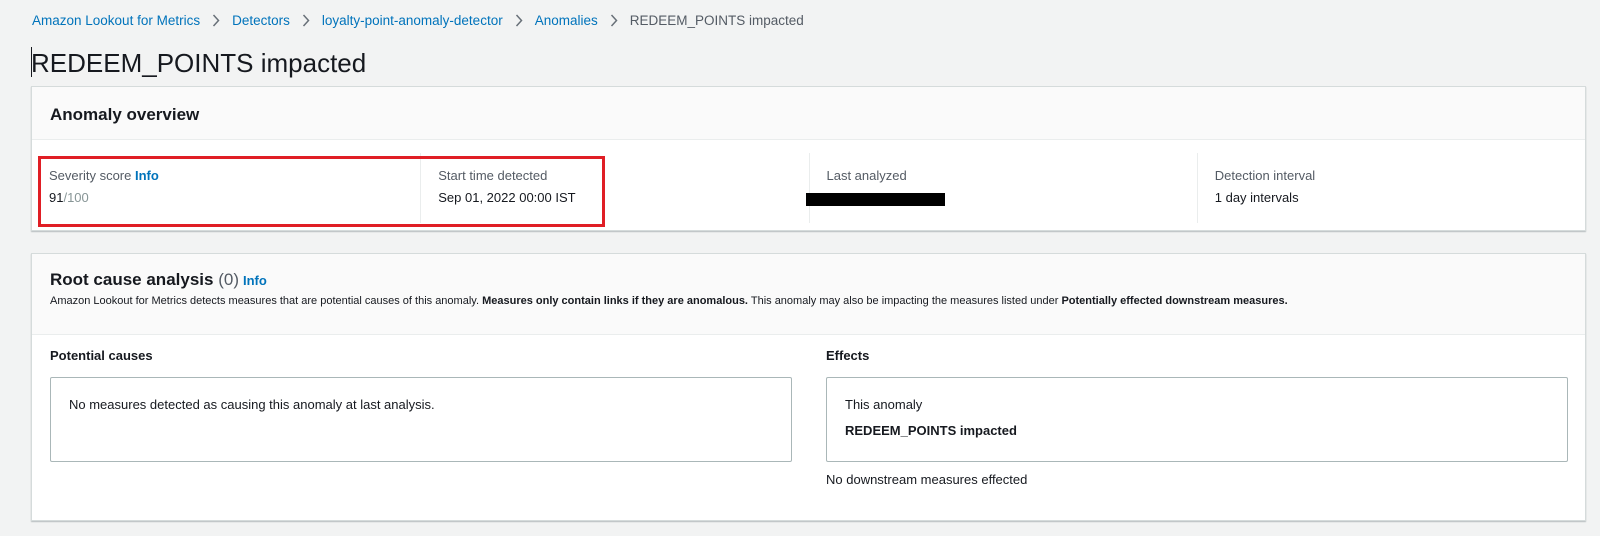  Describe the element at coordinates (875, 199) in the screenshot. I see `redacted-value` at that location.